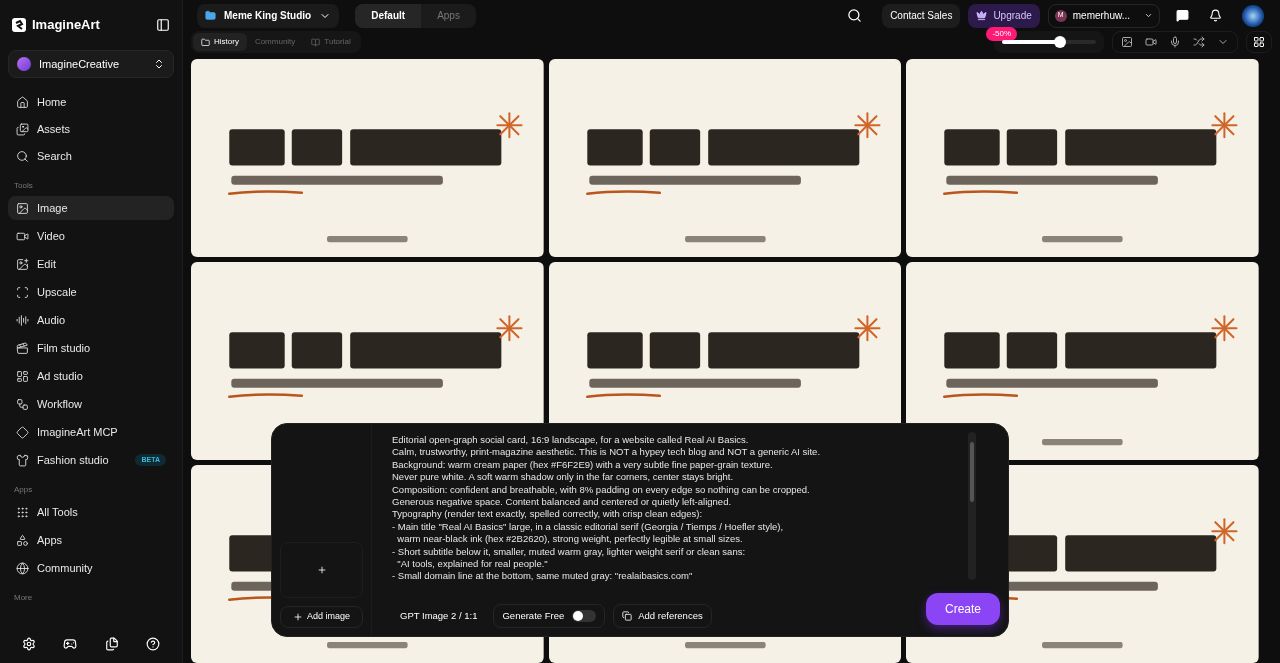 This screenshot has width=1280, height=663. I want to click on globe-icon, so click(22, 568).